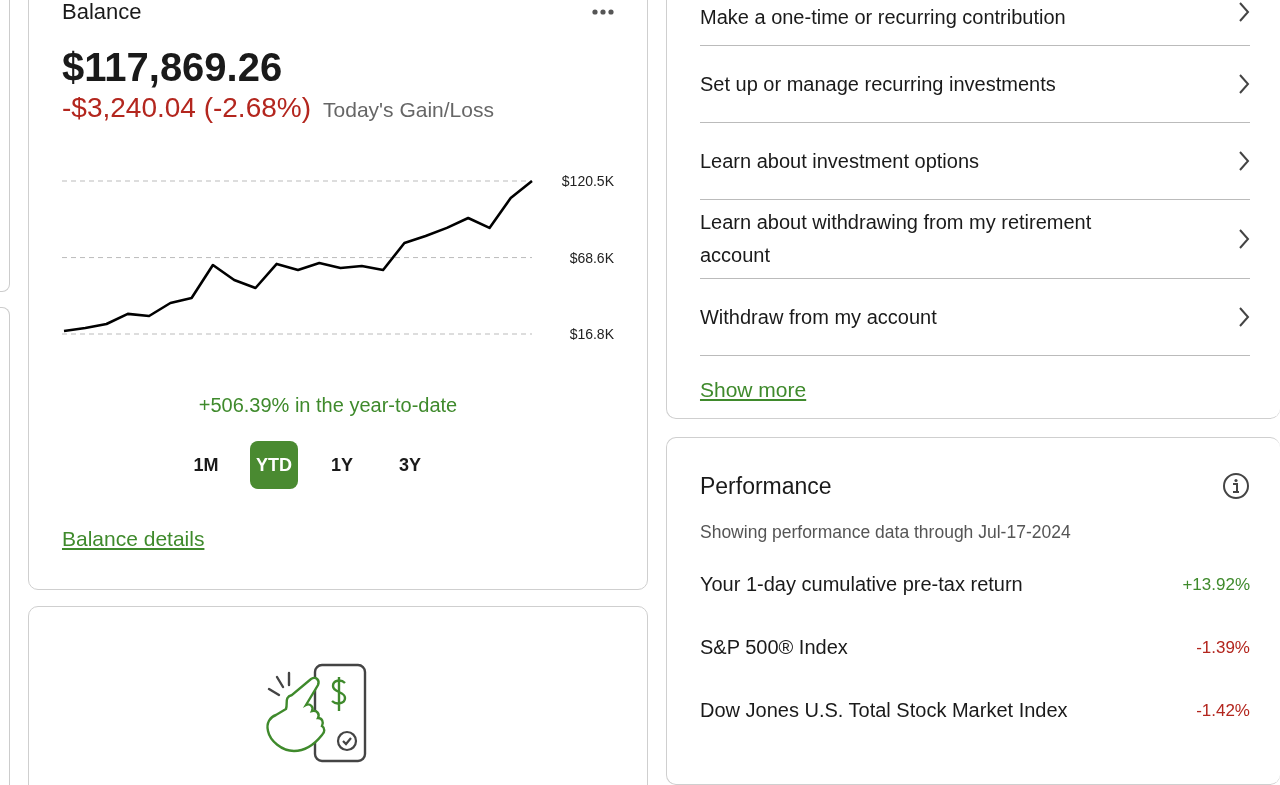  I want to click on range-tab: YTD, so click(274, 465).